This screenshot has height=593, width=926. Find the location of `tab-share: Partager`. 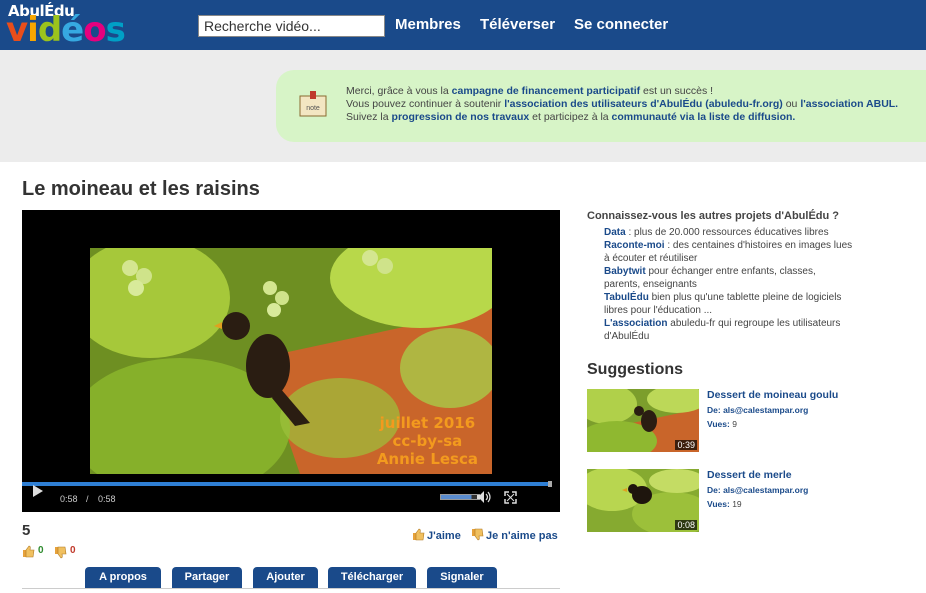

tab-share: Partager is located at coordinates (207, 577).